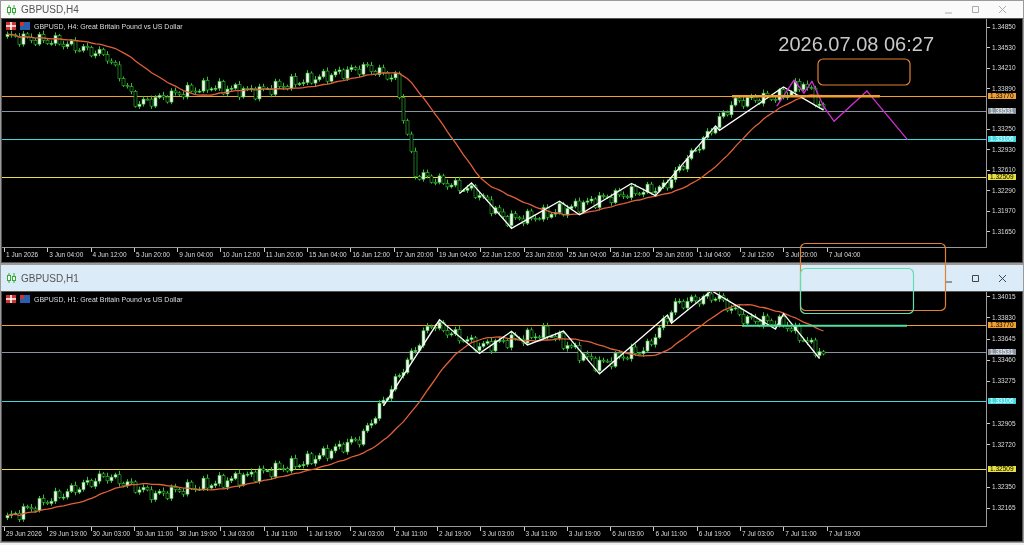 The height and width of the screenshot is (545, 1024). Describe the element at coordinates (856, 44) in the screenshot. I see `clock-text: 2026.07.08 06:27` at that location.